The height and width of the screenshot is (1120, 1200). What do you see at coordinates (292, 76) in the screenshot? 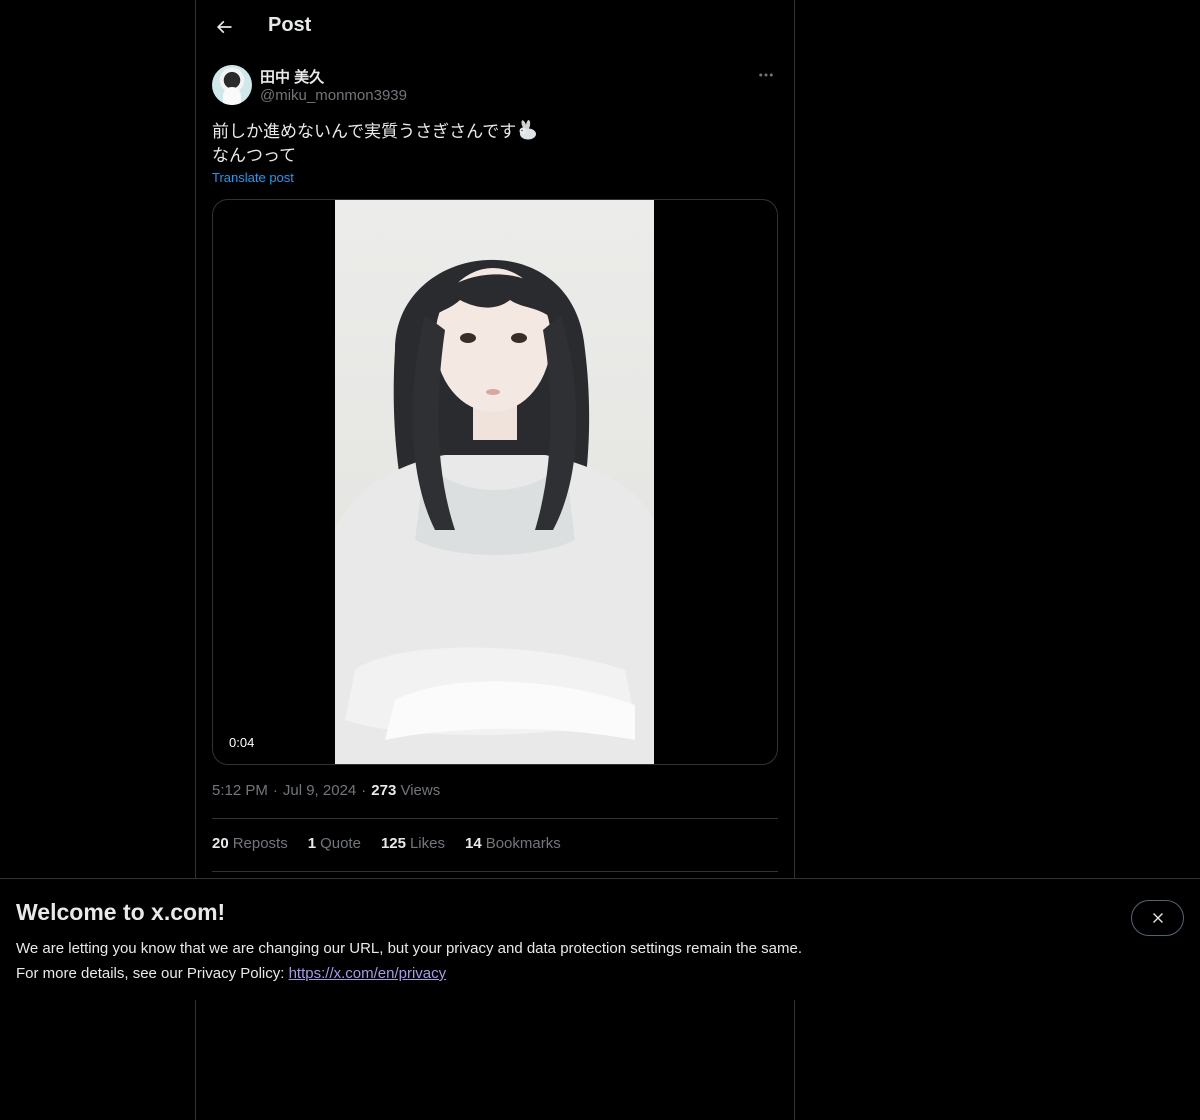
I see `author-name: 田中 美久` at bounding box center [292, 76].